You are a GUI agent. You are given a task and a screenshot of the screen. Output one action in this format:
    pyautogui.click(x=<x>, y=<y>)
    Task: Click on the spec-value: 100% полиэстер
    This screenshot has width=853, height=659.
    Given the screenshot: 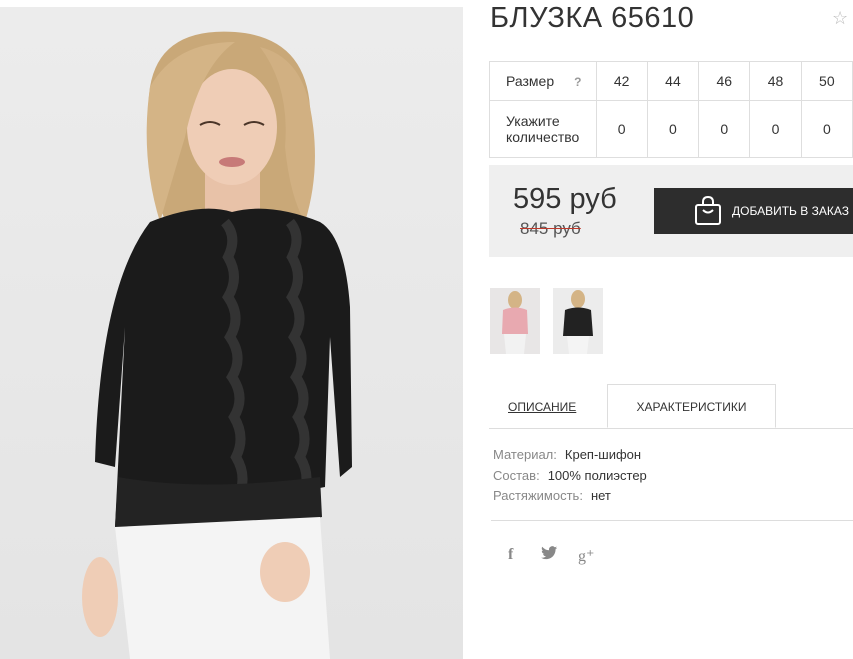 What is the action you would take?
    pyautogui.click(x=597, y=475)
    